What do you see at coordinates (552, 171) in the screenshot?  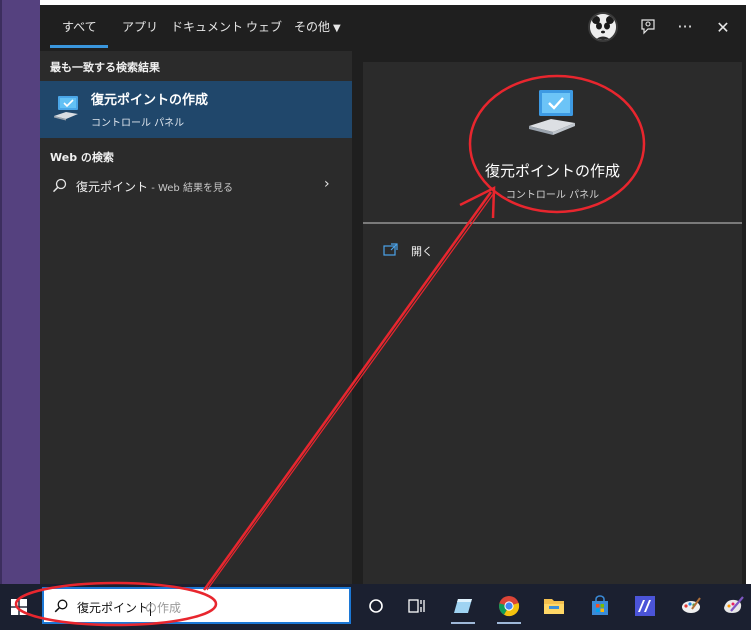 I see `detail-title: 復元ポイントの作成` at bounding box center [552, 171].